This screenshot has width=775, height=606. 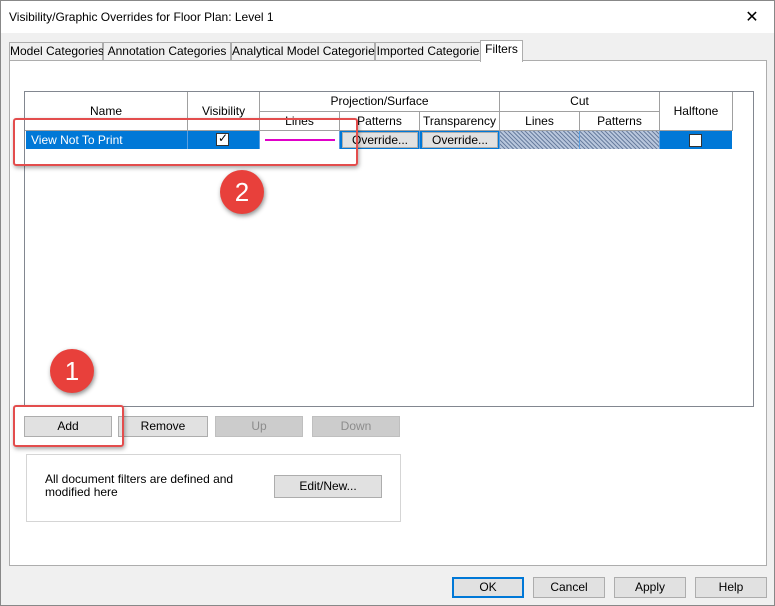 What do you see at coordinates (731, 587) in the screenshot?
I see `help-button: Help` at bounding box center [731, 587].